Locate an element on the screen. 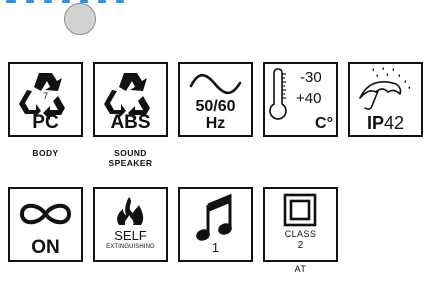 The image size is (424, 281). top-color-strip is located at coordinates (70, 2).